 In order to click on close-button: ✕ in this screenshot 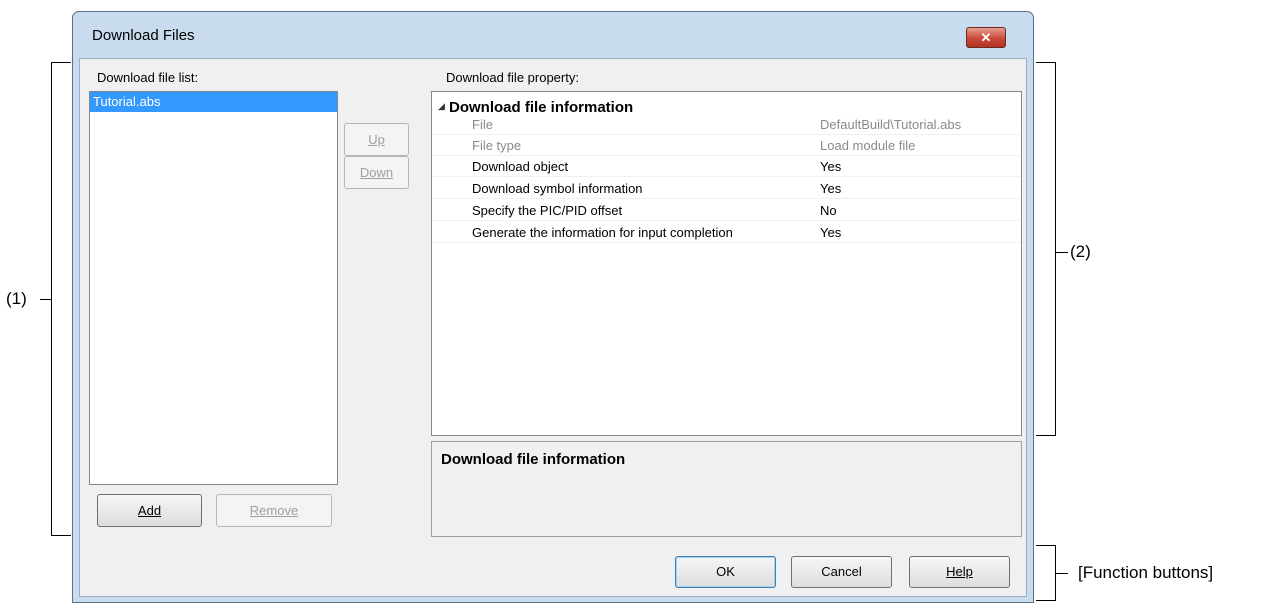, I will do `click(986, 37)`.